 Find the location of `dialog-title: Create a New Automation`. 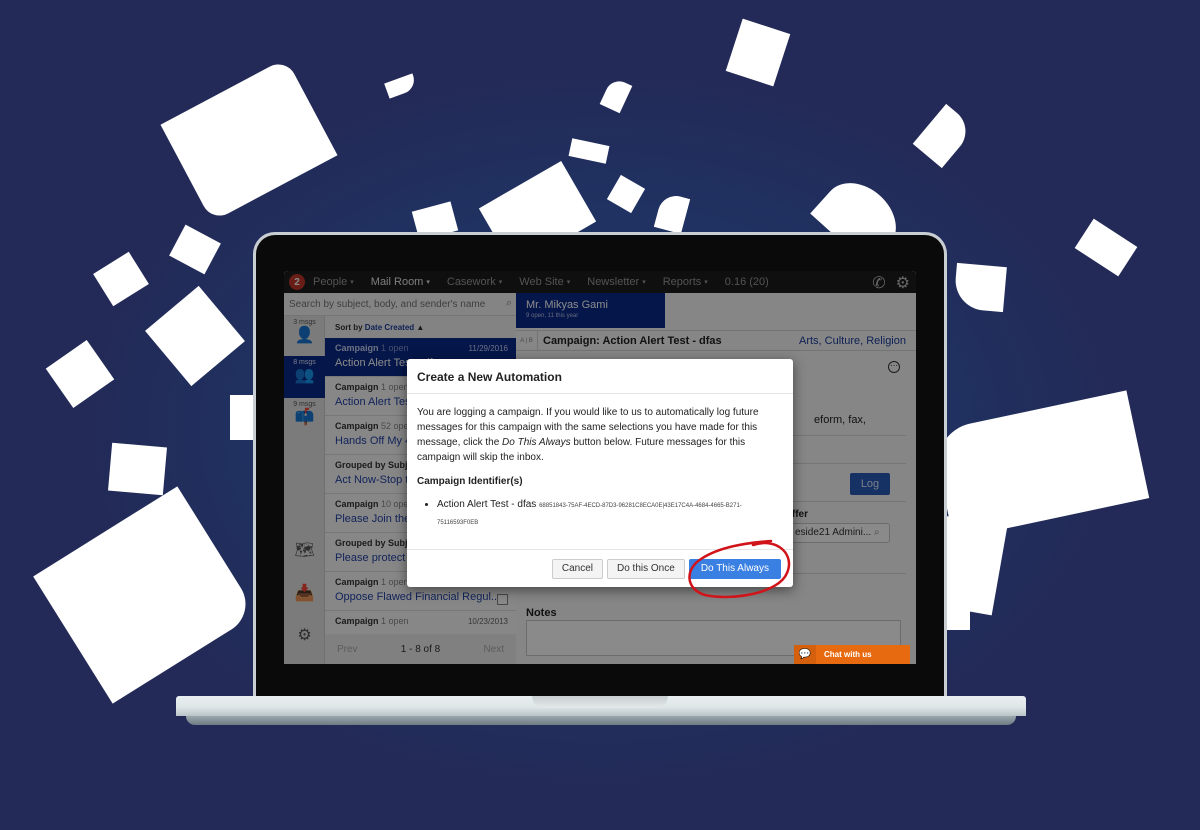

dialog-title: Create a New Automation is located at coordinates (600, 376).